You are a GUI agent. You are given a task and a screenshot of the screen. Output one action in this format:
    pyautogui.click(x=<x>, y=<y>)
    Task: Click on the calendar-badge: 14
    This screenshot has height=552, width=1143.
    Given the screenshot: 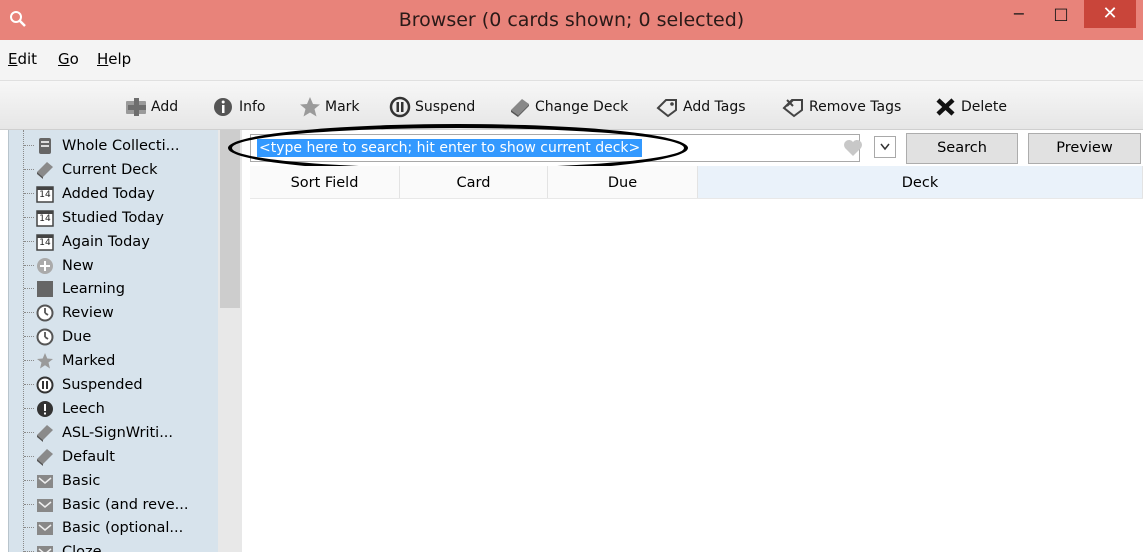 What is the action you would take?
    pyautogui.click(x=45, y=195)
    